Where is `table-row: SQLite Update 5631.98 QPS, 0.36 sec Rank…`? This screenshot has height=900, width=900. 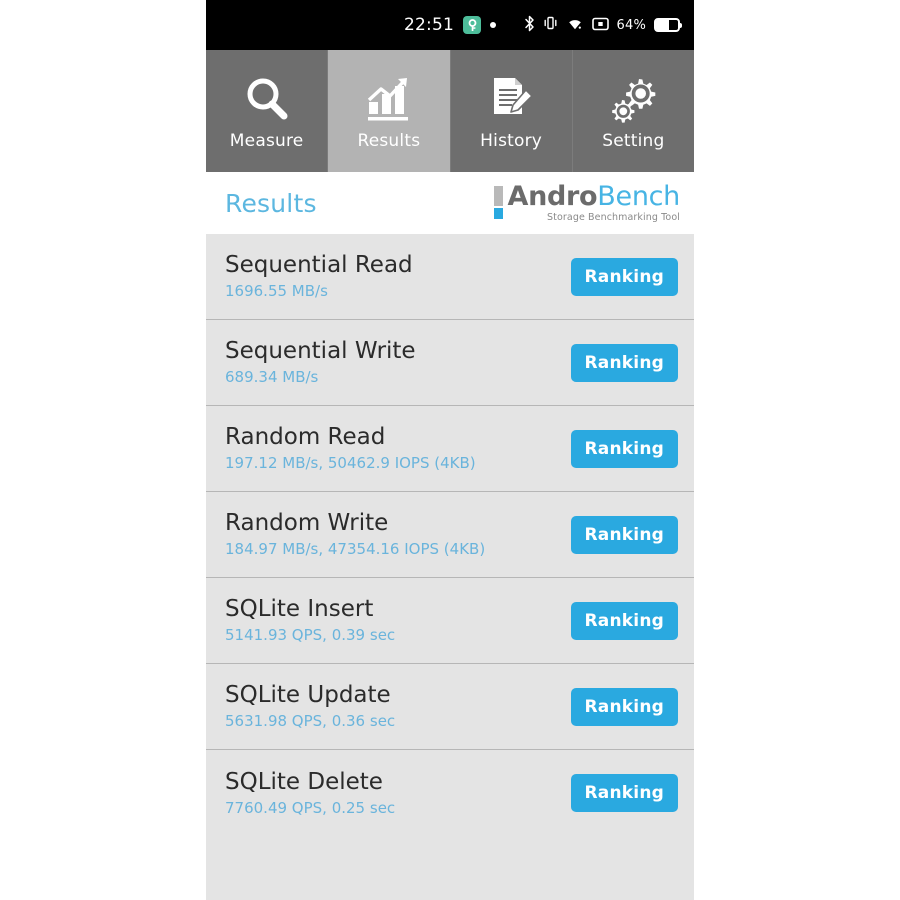 table-row: SQLite Update 5631.98 QPS, 0.36 sec Rank… is located at coordinates (450, 707).